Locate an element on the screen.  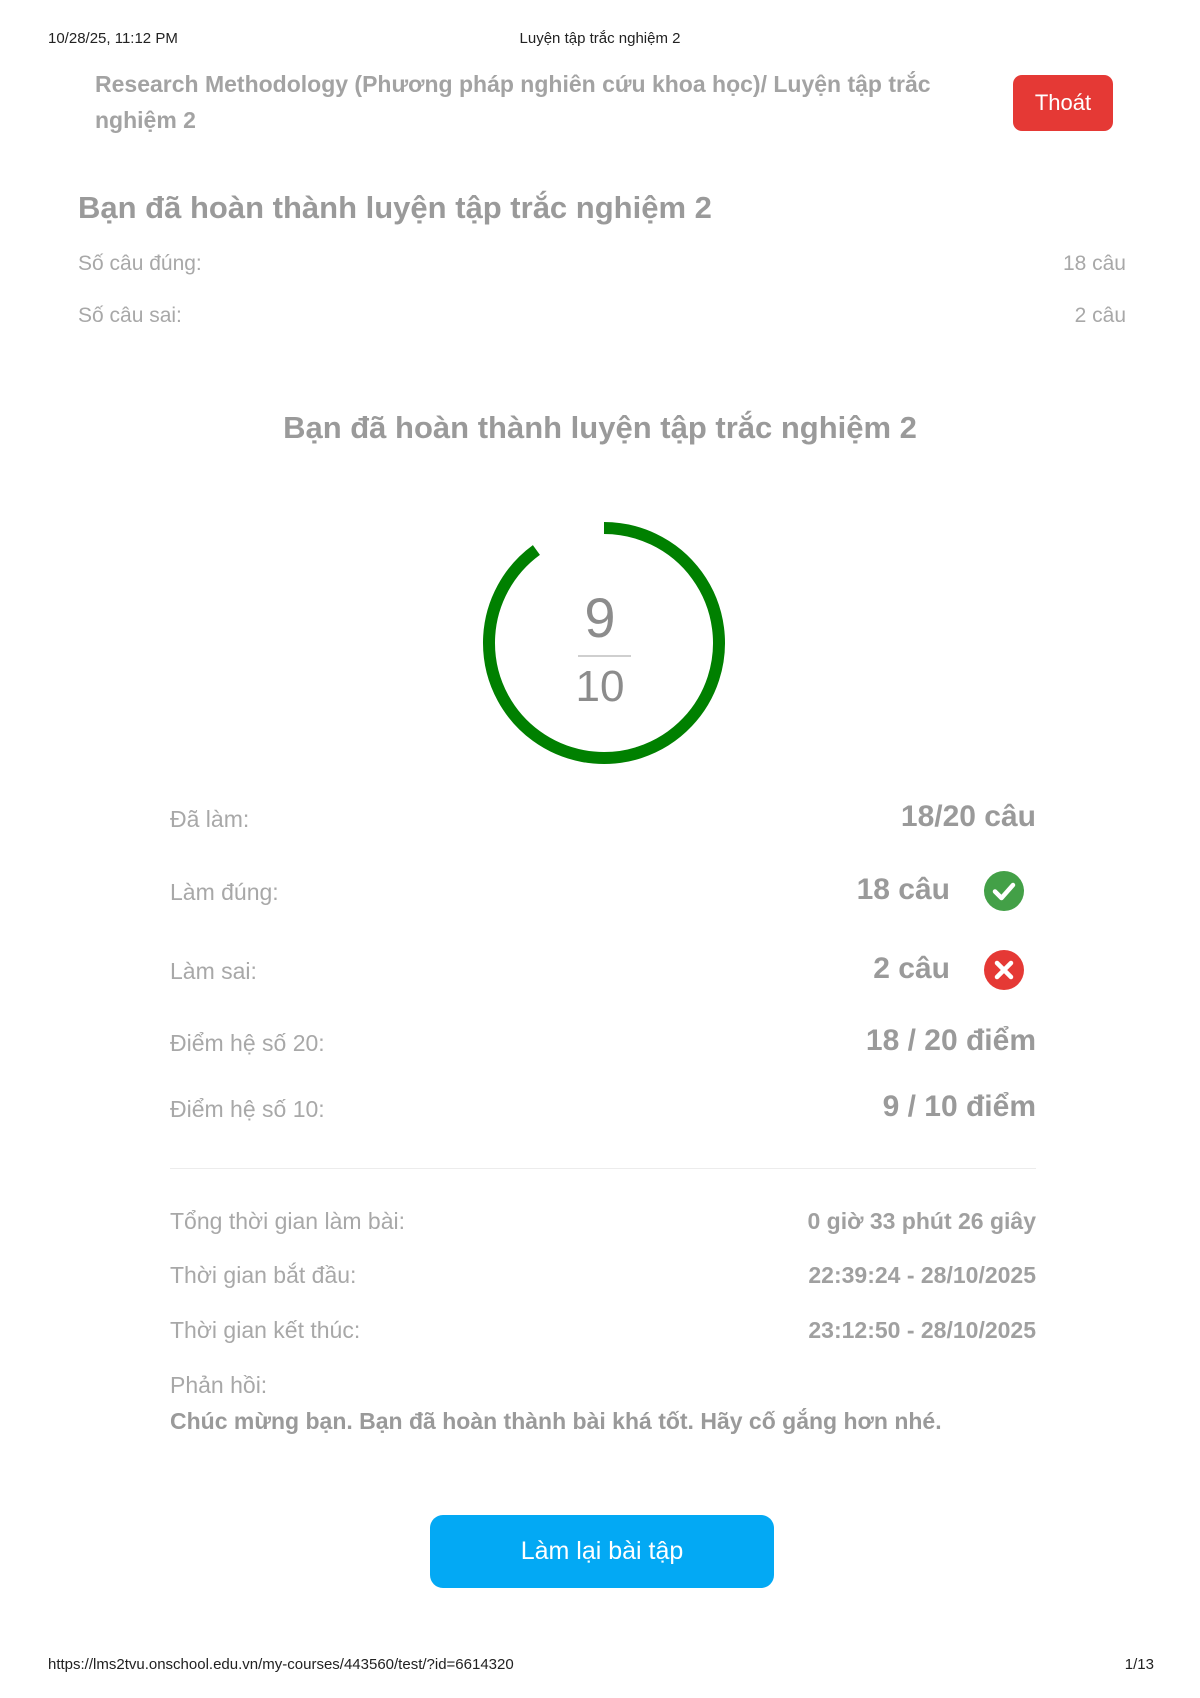
summary-wrong-row: Số câu sai: 2 câu is located at coordinates (602, 316).